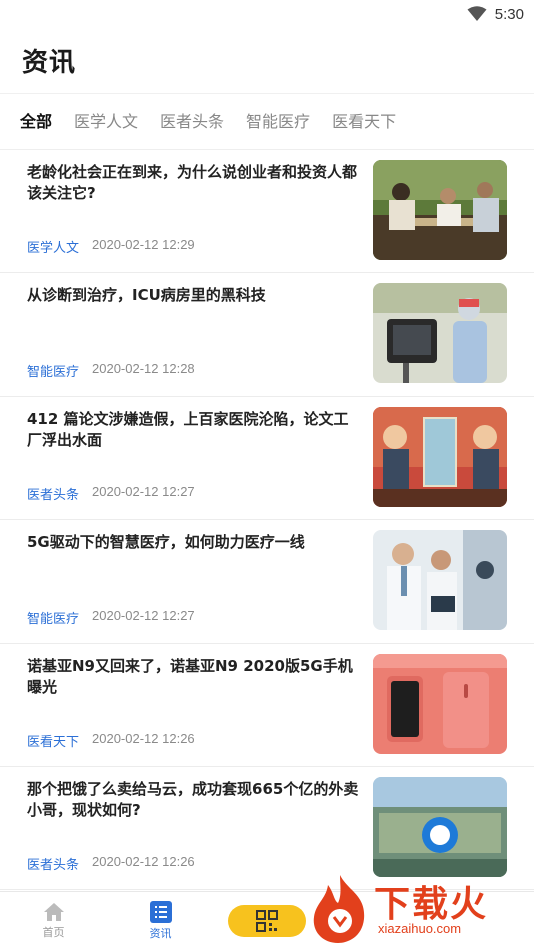 Image resolution: width=534 pixels, height=949 pixels. I want to click on page-title: 资讯, so click(49, 63).